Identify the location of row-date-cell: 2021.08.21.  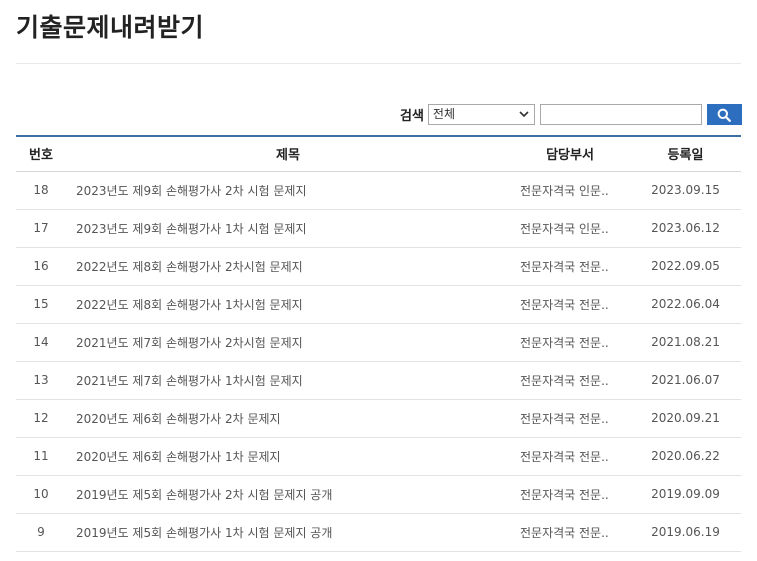
(685, 342).